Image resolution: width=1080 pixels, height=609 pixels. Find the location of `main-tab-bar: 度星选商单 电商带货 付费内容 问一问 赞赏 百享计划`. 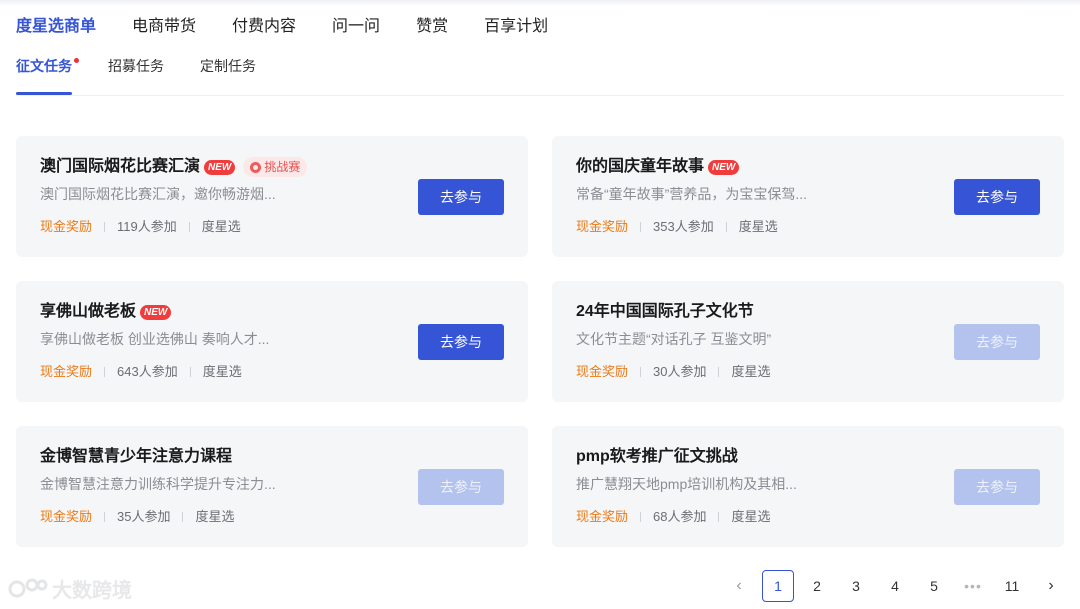

main-tab-bar: 度星选商单 电商带货 付费内容 问一问 赞赏 百享计划 is located at coordinates (300, 27).